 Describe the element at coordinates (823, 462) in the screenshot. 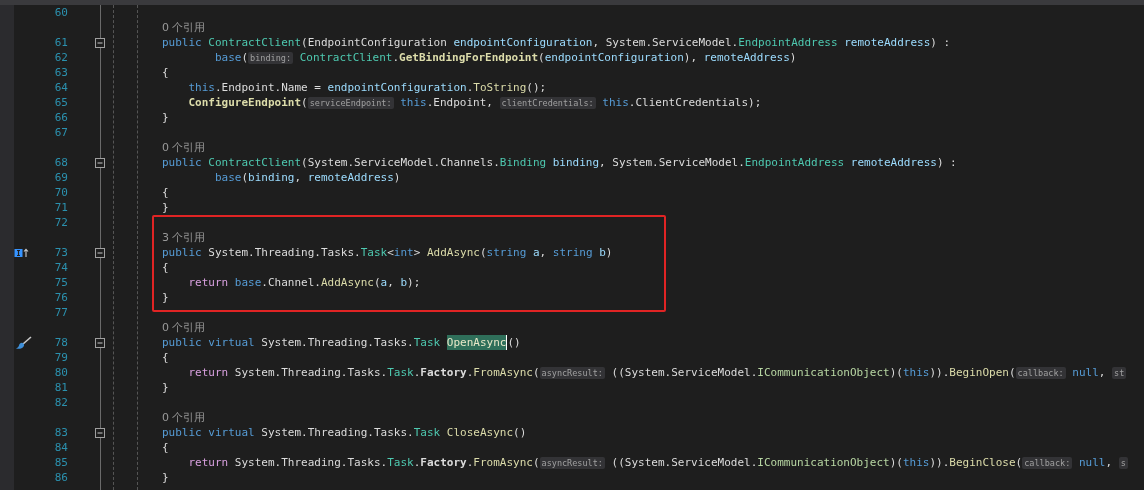

I see `type-name-token: ICommunicationObject` at that location.